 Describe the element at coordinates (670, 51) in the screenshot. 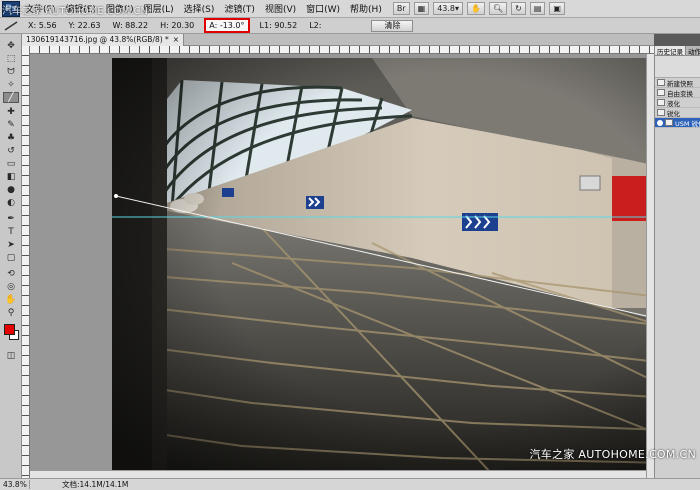

I see `tab-history: 历史记录` at that location.